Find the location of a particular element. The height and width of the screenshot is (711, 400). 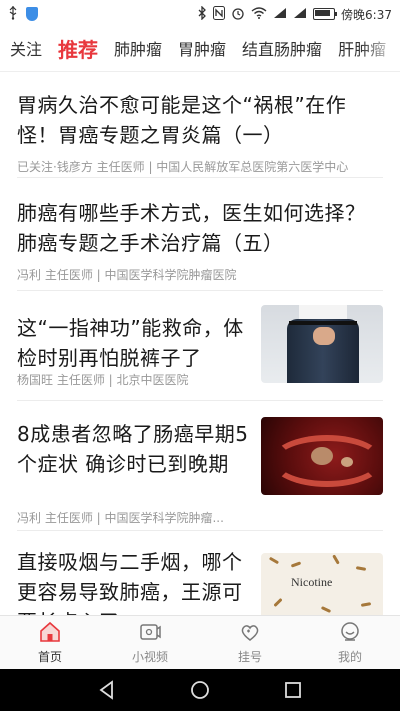

usb-icon is located at coordinates (13, 14).